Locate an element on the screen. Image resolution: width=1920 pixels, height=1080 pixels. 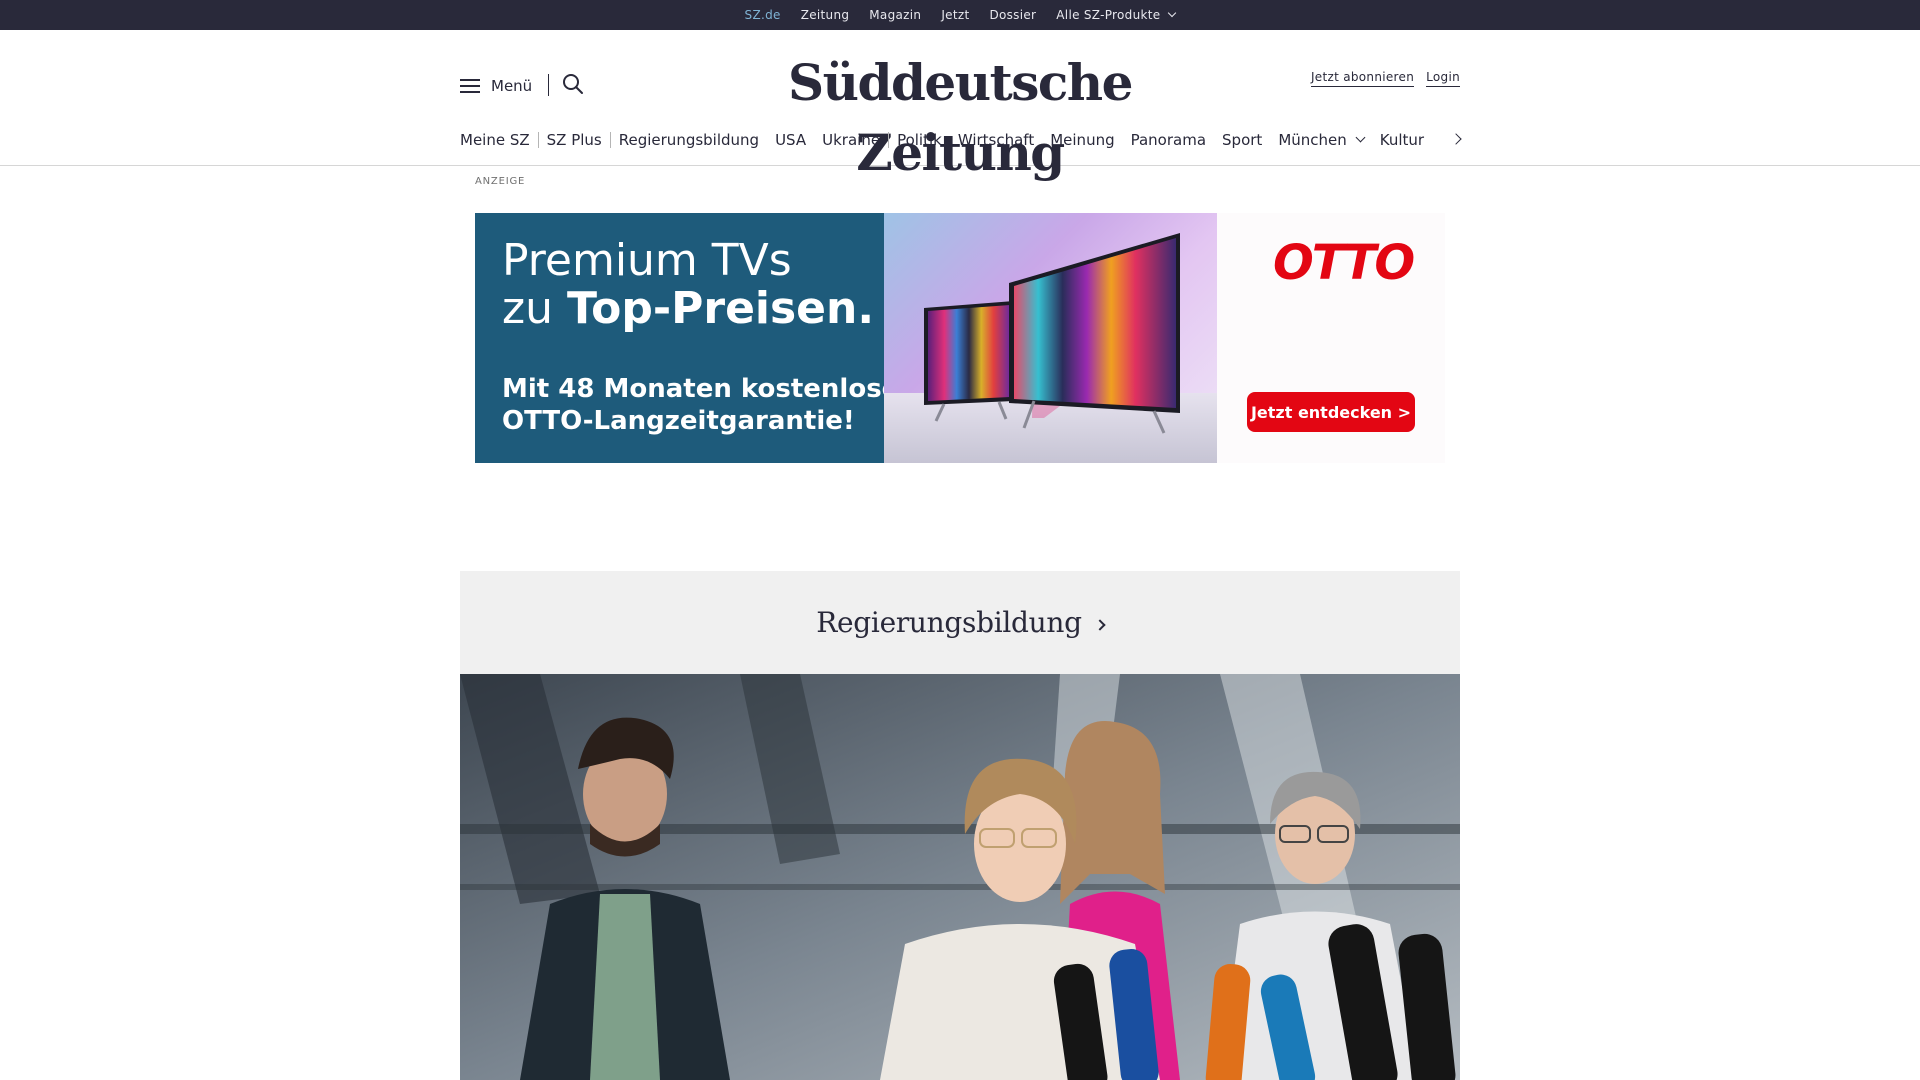
product-link-all-products: Alle SZ-Produkte is located at coordinates (1115, 15).